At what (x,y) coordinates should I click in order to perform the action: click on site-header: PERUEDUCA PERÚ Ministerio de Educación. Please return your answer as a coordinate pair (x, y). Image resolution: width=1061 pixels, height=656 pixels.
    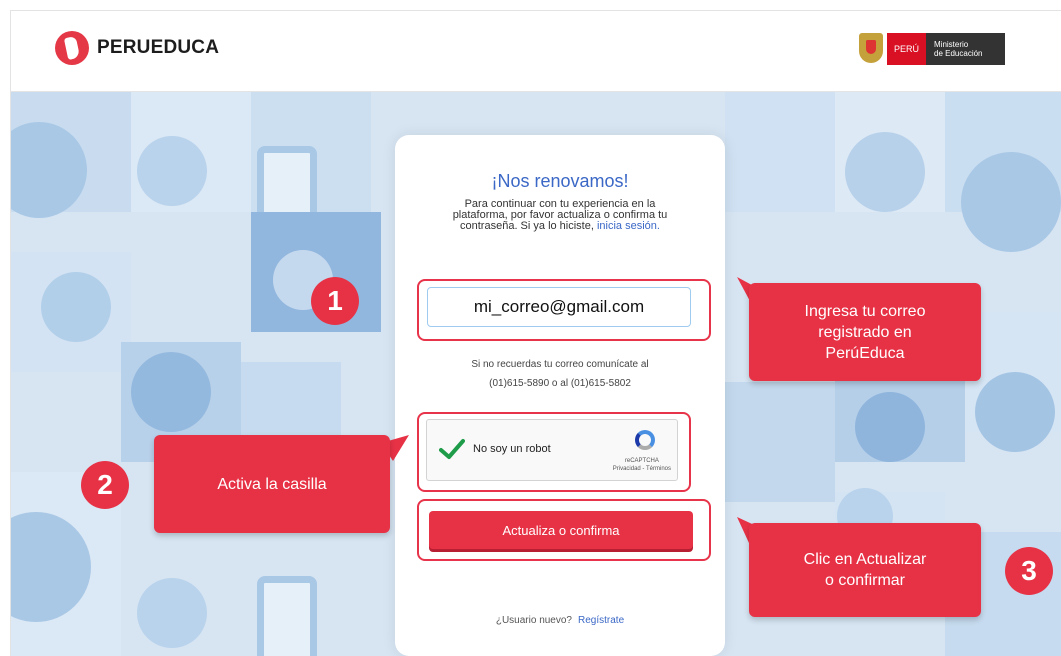
    Looking at the image, I should click on (536, 51).